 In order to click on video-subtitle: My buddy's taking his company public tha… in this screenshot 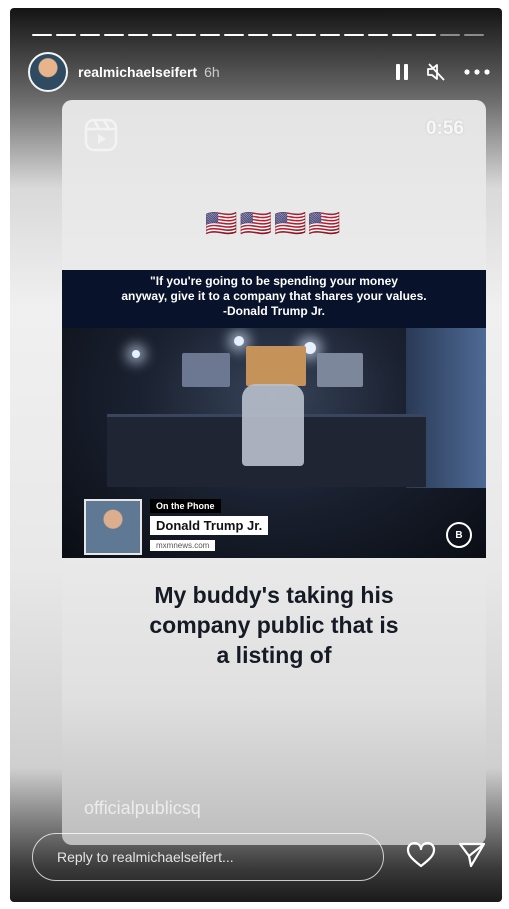, I will do `click(274, 625)`.